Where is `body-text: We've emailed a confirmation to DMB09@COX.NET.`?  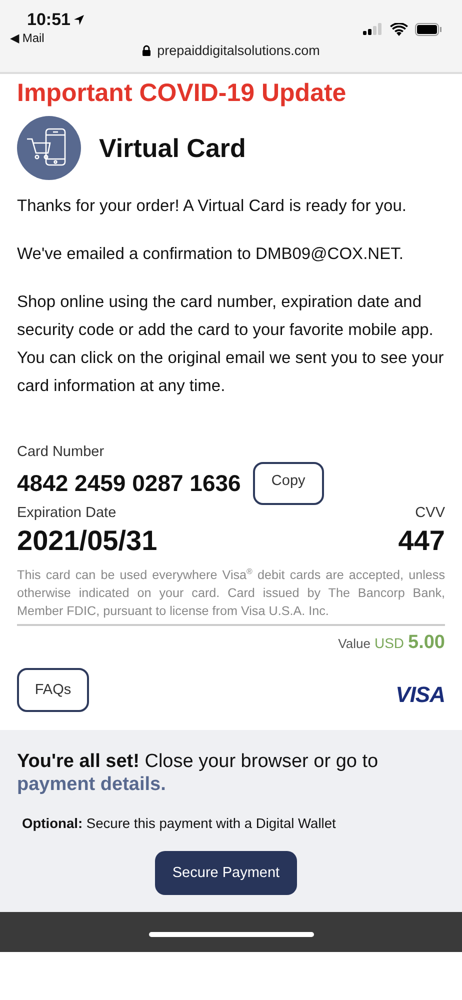 body-text: We've emailed a confirmation to DMB09@COX.NET. is located at coordinates (210, 254).